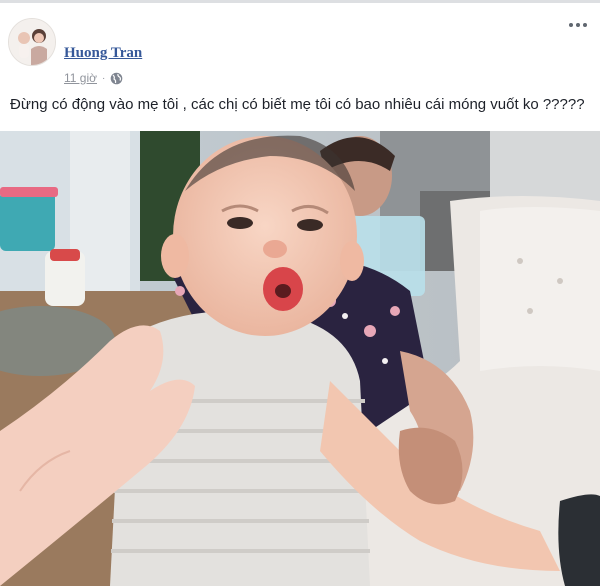 The image size is (600, 586). I want to click on author-name-link: Huong Tran, so click(103, 53).